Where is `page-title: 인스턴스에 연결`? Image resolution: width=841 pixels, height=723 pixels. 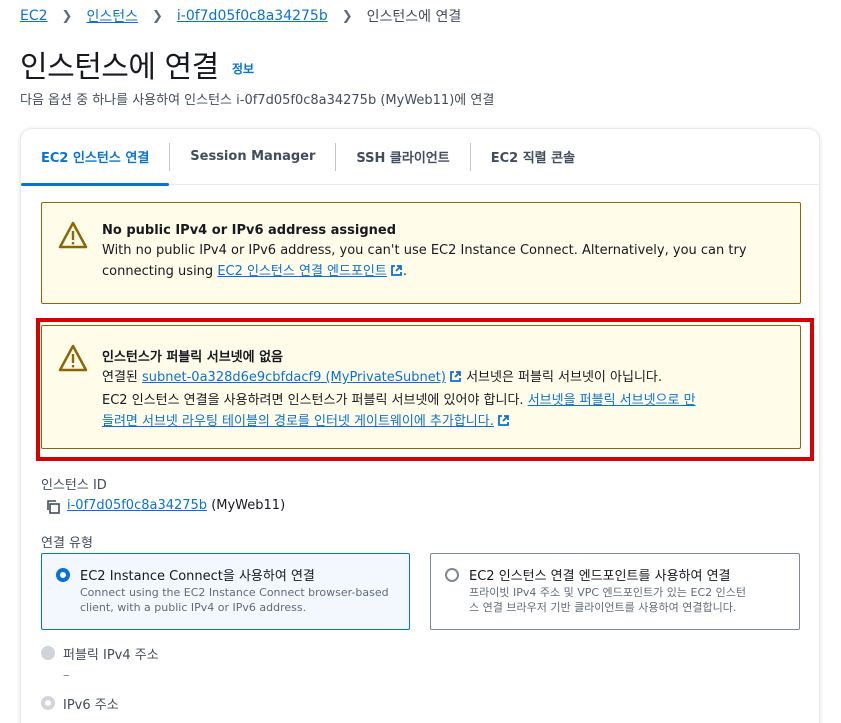
page-title: 인스턴스에 연결 is located at coordinates (119, 67).